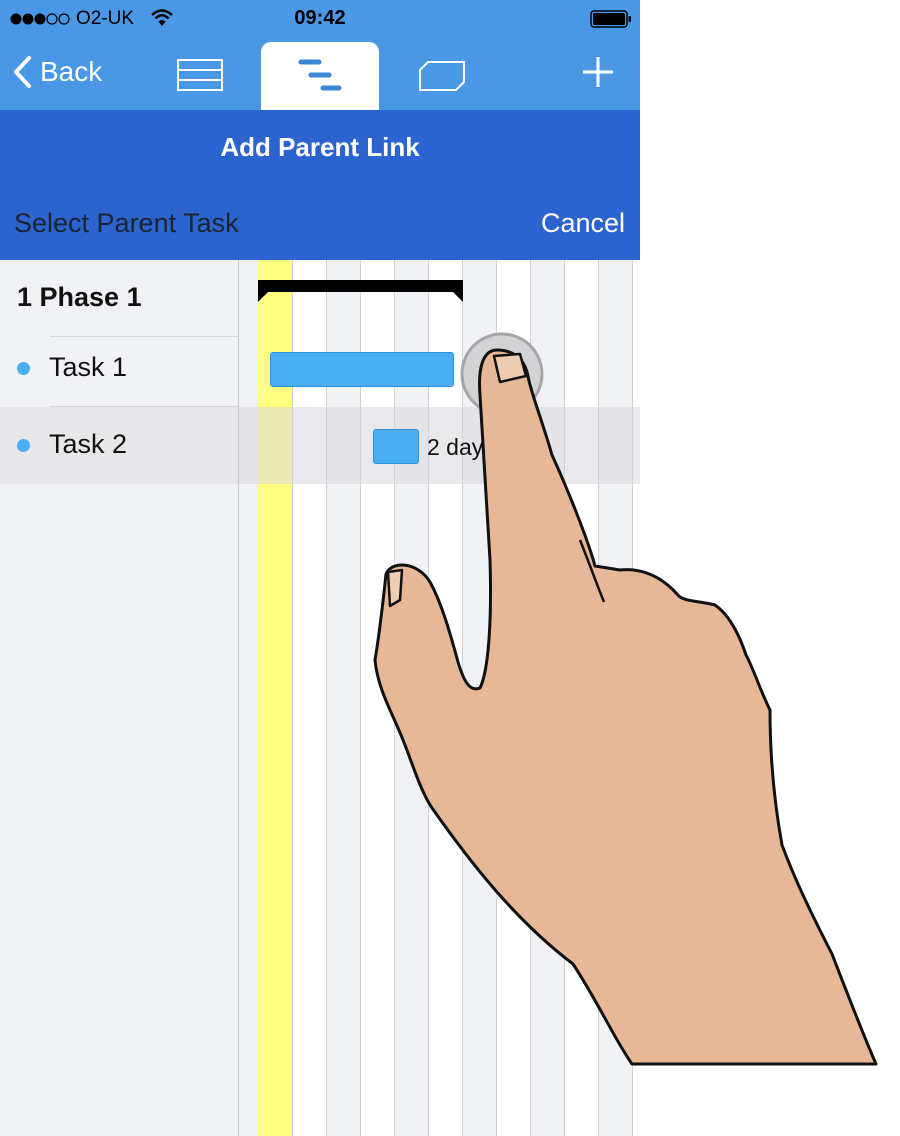 The image size is (900, 1136). What do you see at coordinates (455, 447) in the screenshot?
I see `task-2-duration-label: 2 day` at bounding box center [455, 447].